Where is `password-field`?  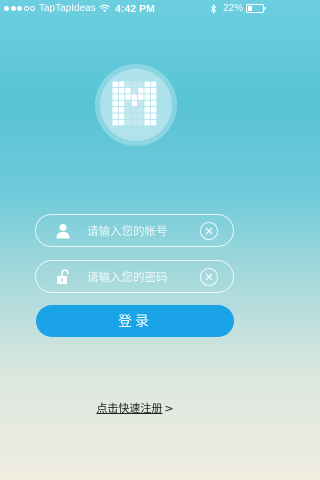 password-field is located at coordinates (134, 276).